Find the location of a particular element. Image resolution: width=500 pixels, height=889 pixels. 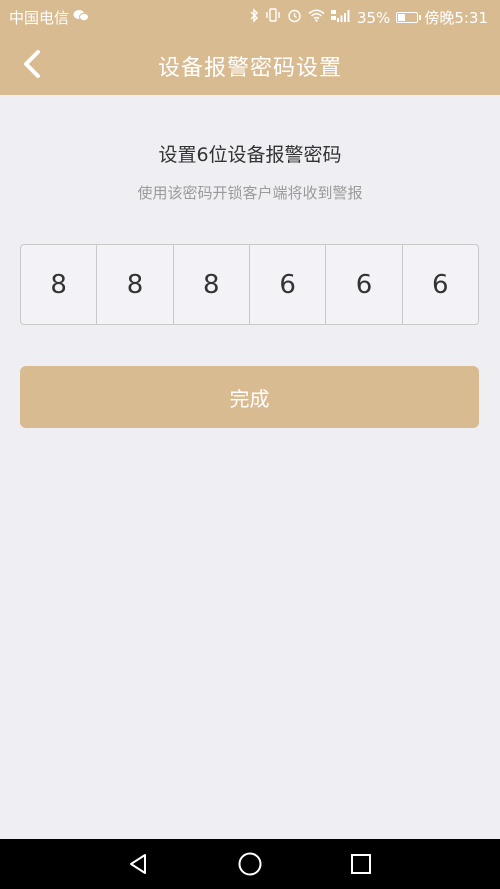

back-triangle-icon is located at coordinates (138, 864).